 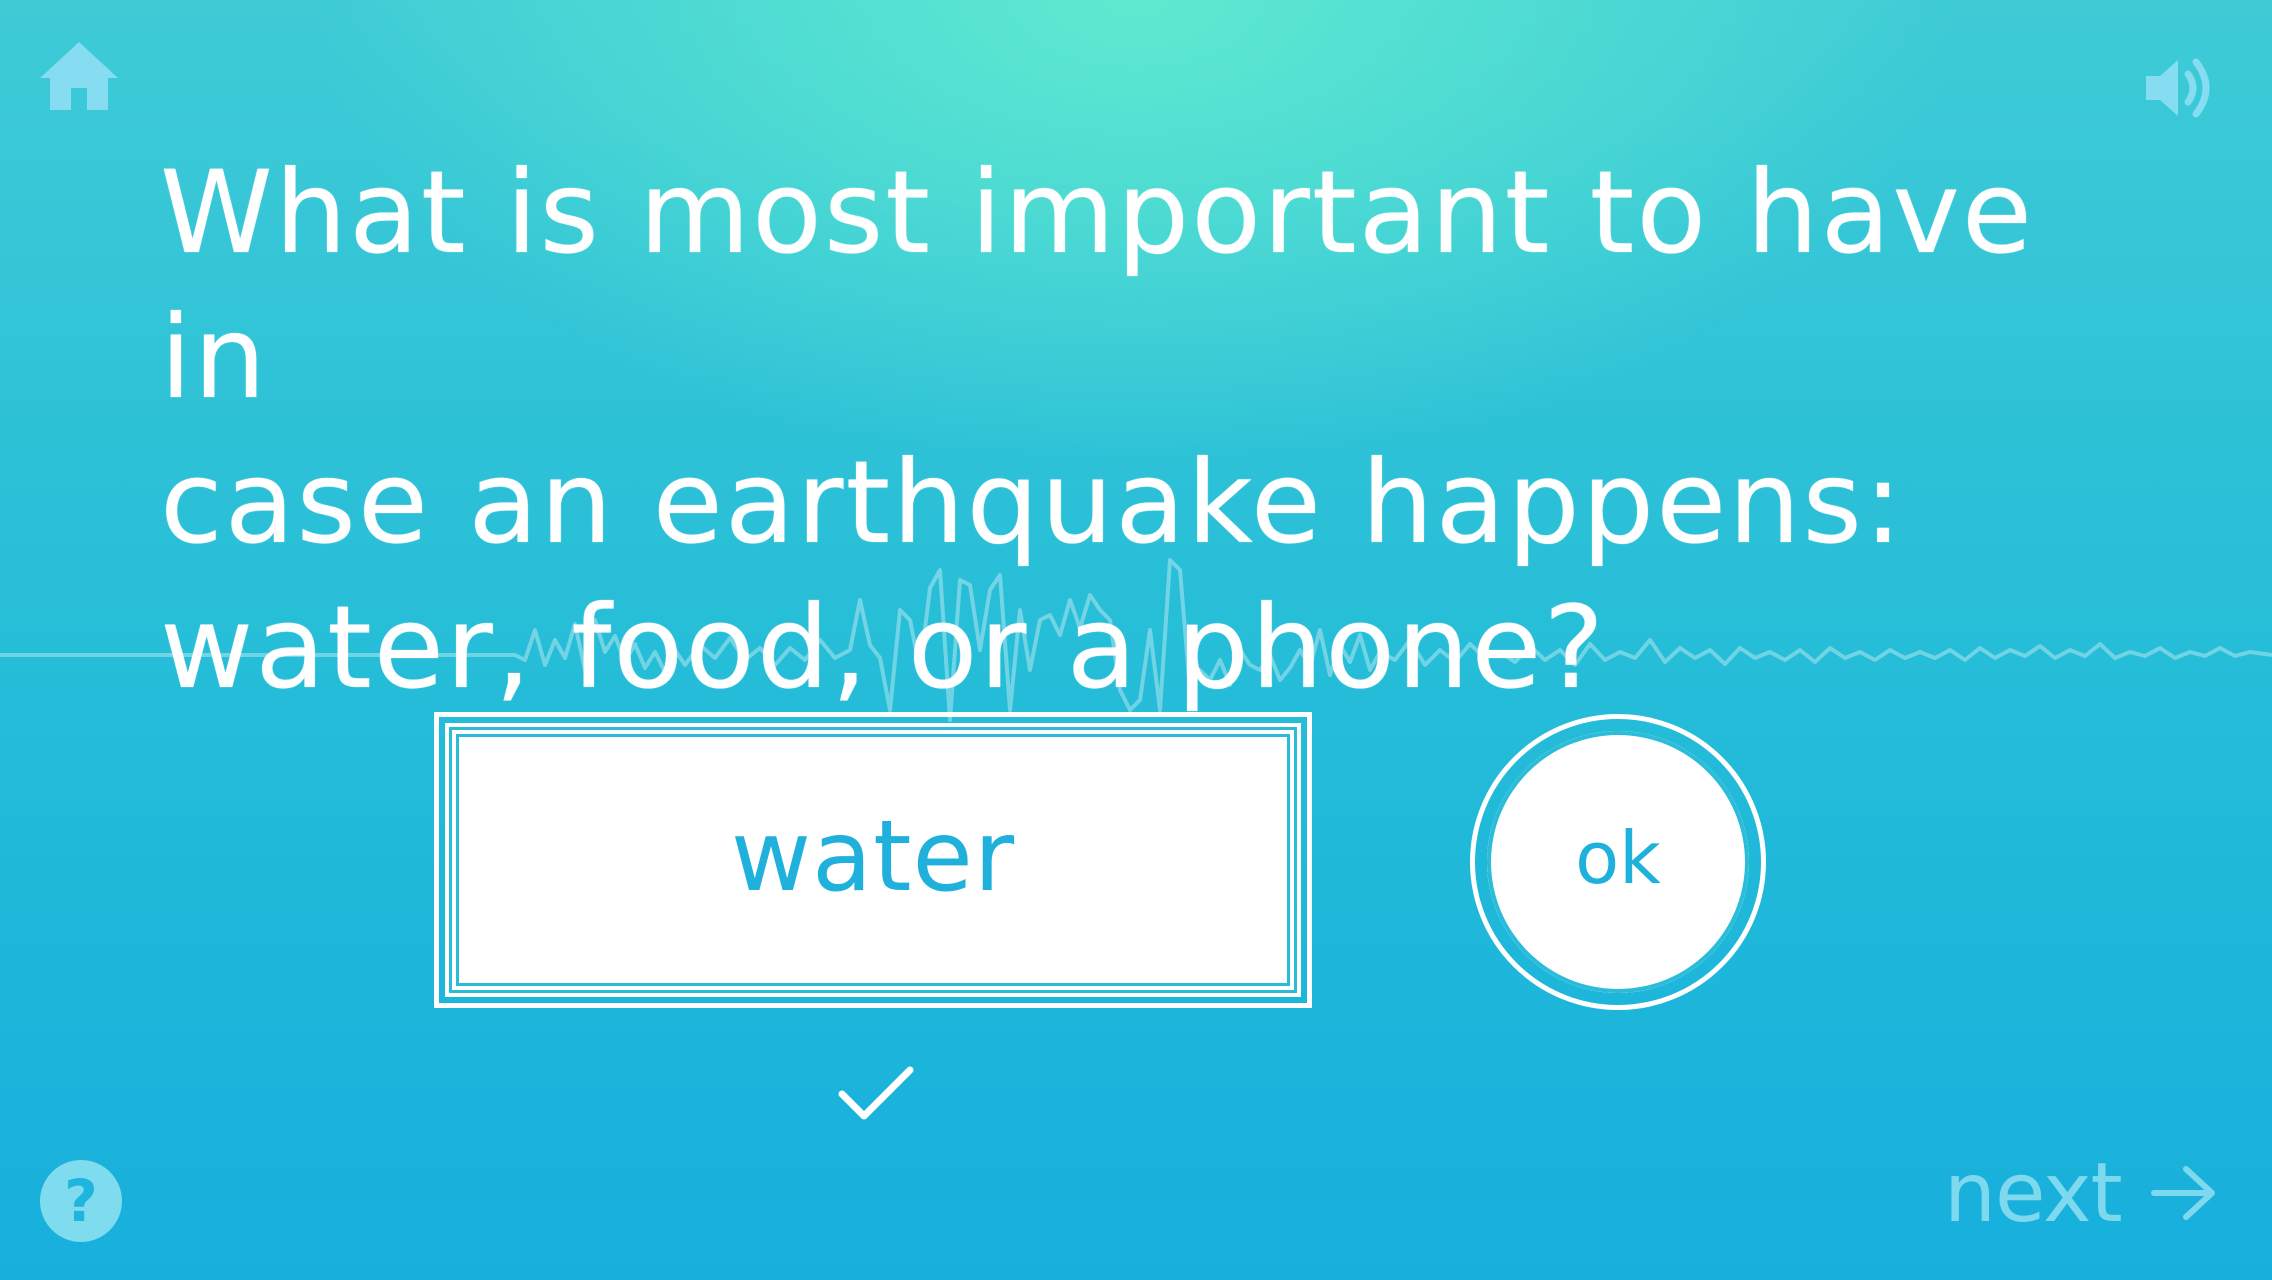 I want to click on ok-button: ok, so click(x=1618, y=862).